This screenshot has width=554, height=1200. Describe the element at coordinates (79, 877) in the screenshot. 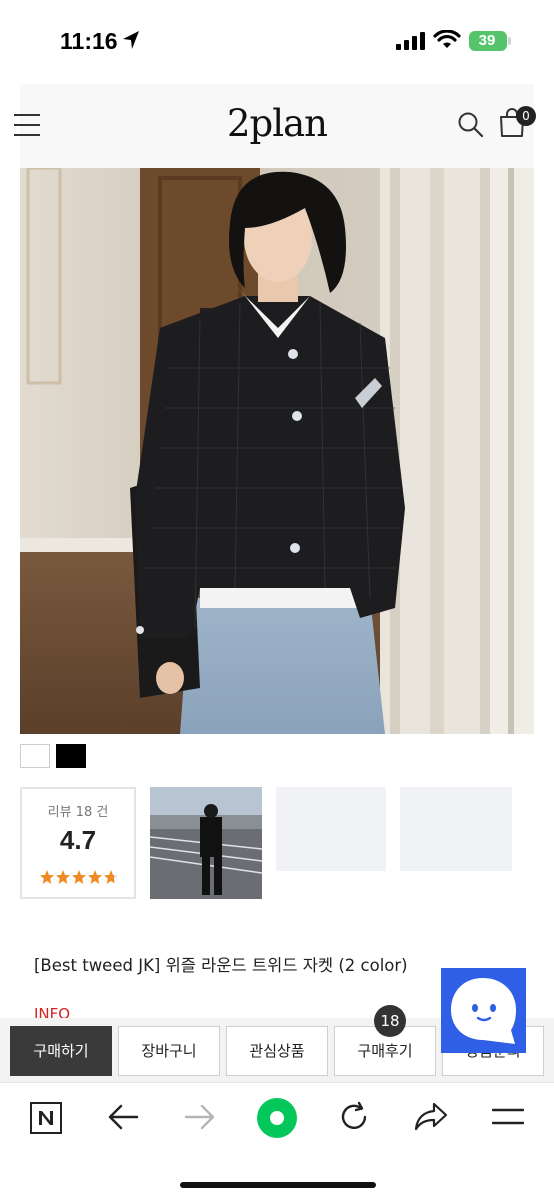

I see `star-rating-icon` at that location.